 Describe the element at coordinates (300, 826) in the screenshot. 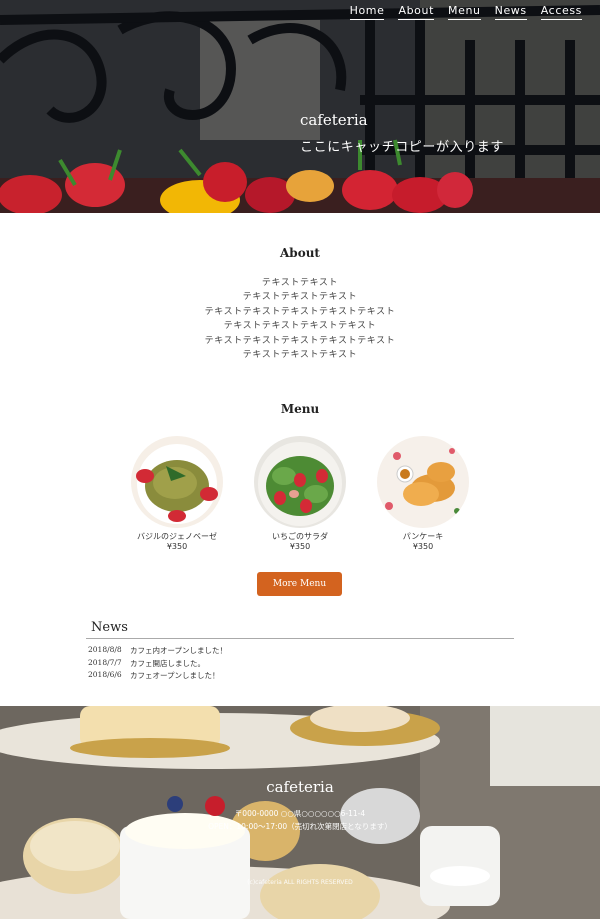

I see `footer-opening-hours: OPEN：10:00～17:00（売切れ次第閉店となります）` at that location.